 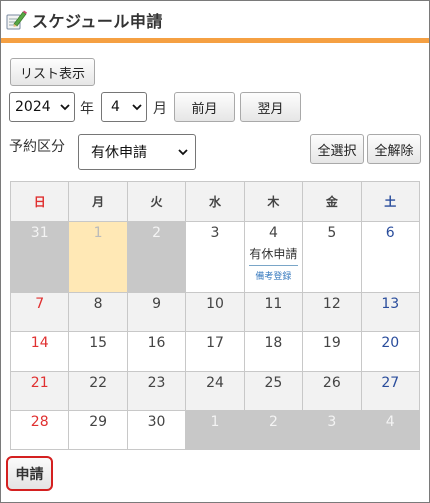 I want to click on month-suffix-label: 月, so click(x=160, y=109).